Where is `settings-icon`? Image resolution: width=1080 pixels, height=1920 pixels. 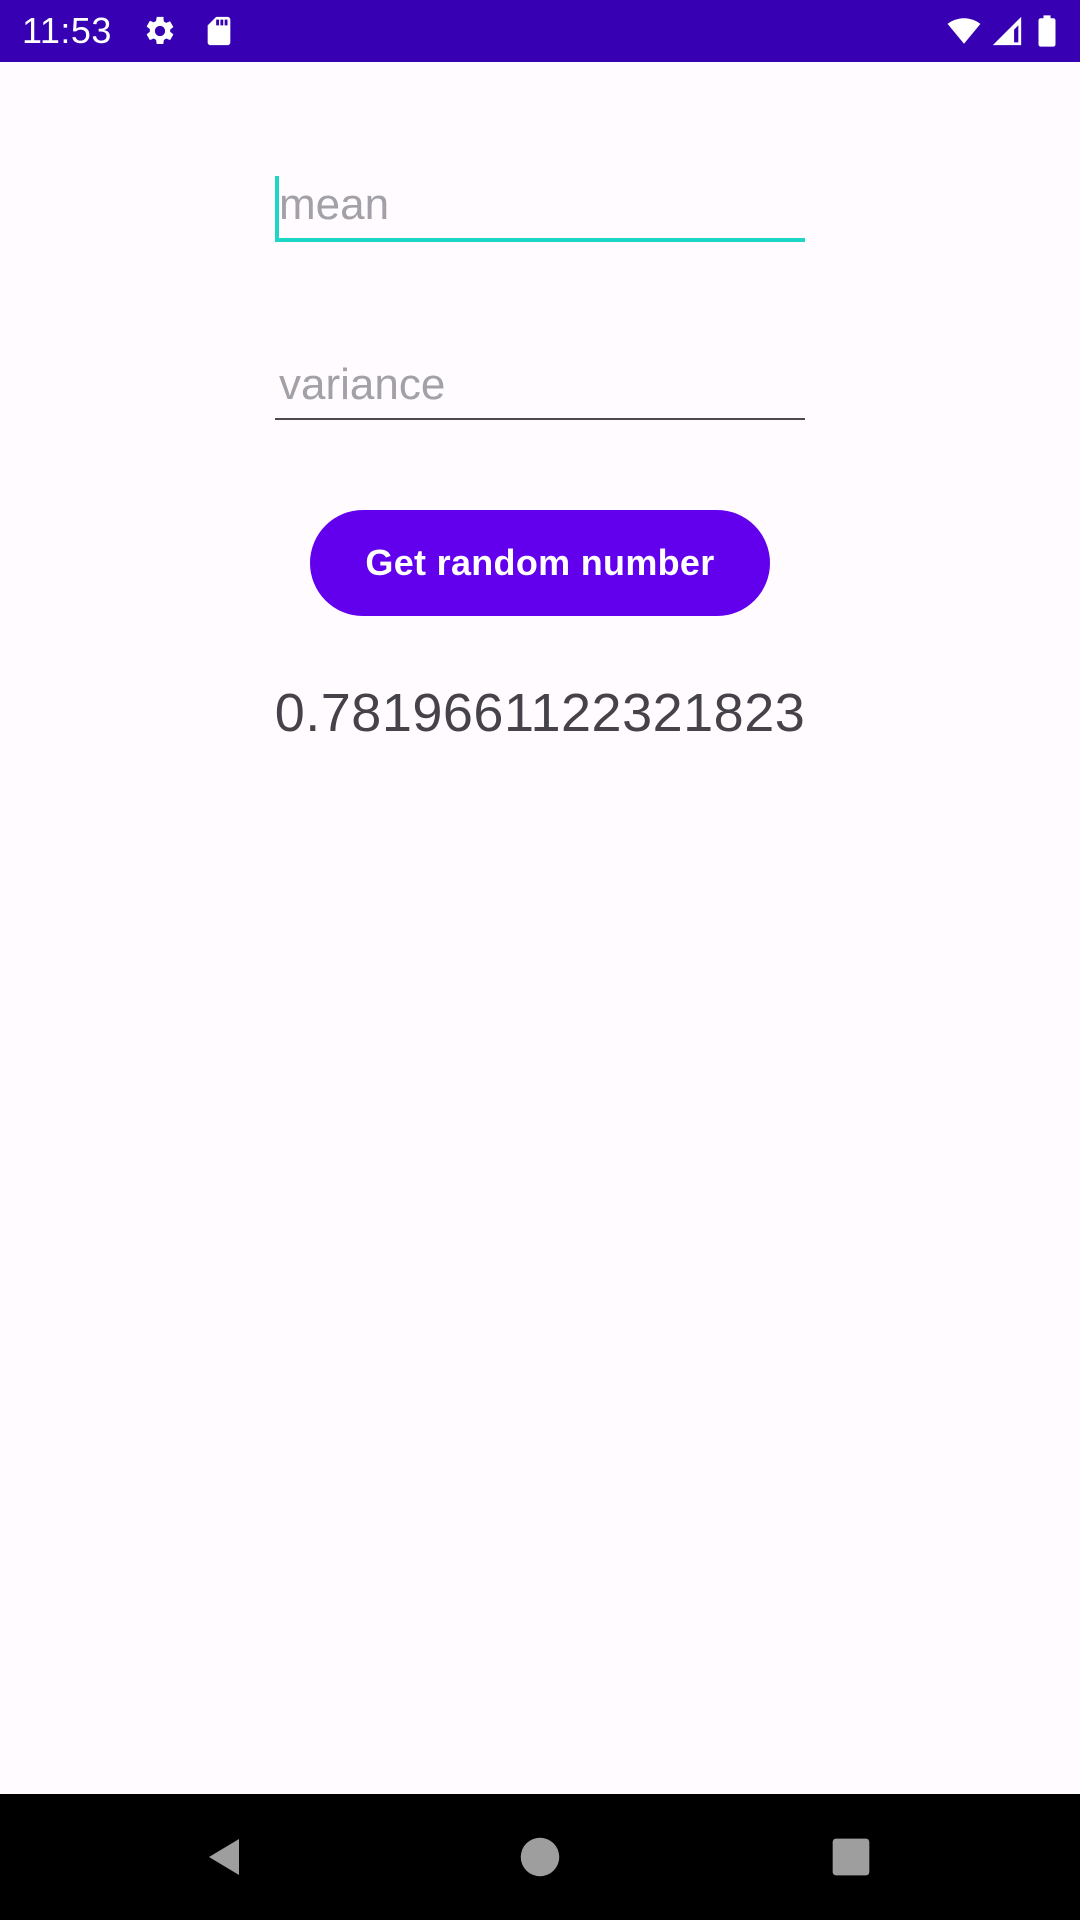 settings-icon is located at coordinates (160, 31).